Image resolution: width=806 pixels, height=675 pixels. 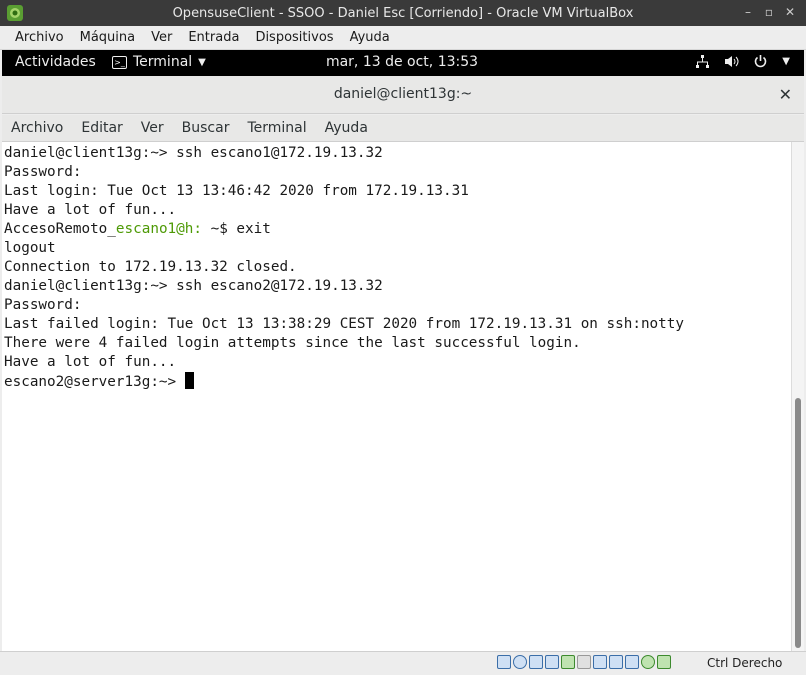 I want to click on menu-maquina: Máquina, so click(x=108, y=37).